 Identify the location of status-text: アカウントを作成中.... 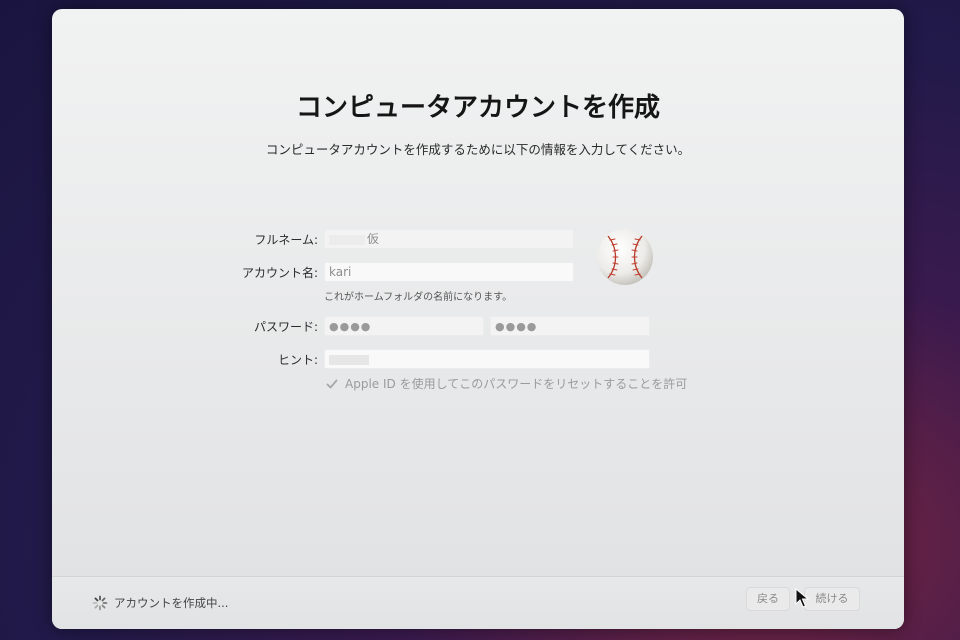
(171, 603).